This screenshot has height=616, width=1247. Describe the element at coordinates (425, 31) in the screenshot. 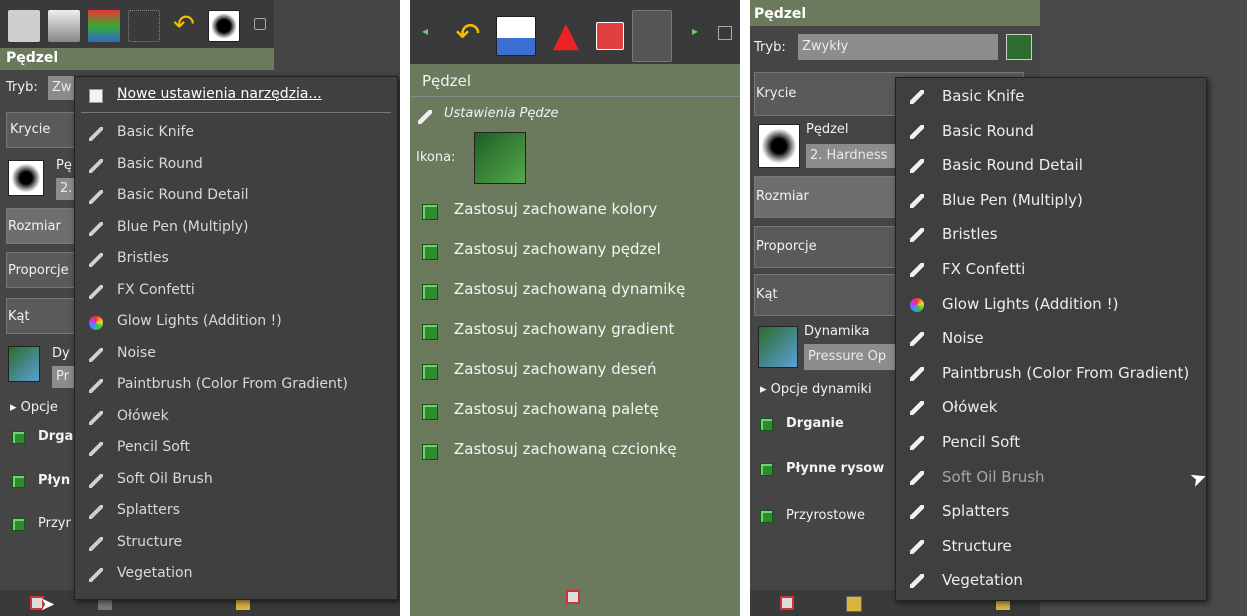

I see `scroll-left-icon: ◂` at that location.